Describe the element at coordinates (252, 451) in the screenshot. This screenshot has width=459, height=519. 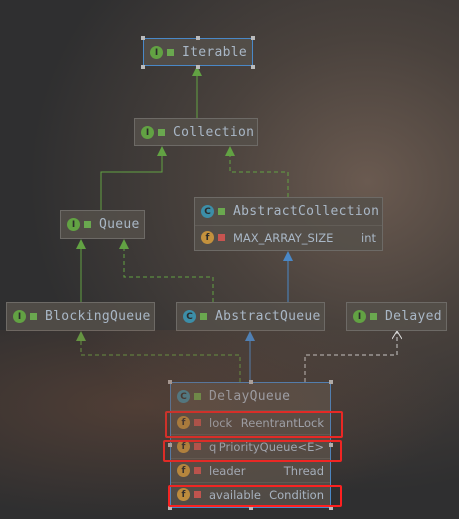
I see `highlight-box-q` at that location.